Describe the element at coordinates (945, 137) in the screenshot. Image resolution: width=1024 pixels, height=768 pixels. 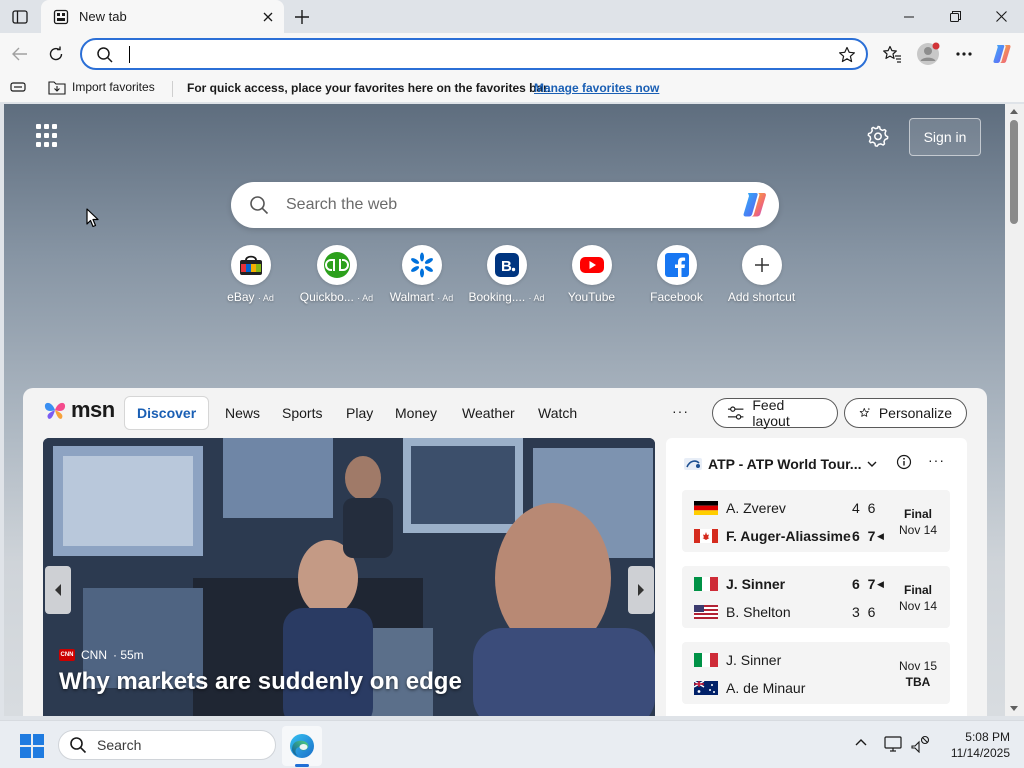
I see `sign-in-button: Sign in` at that location.